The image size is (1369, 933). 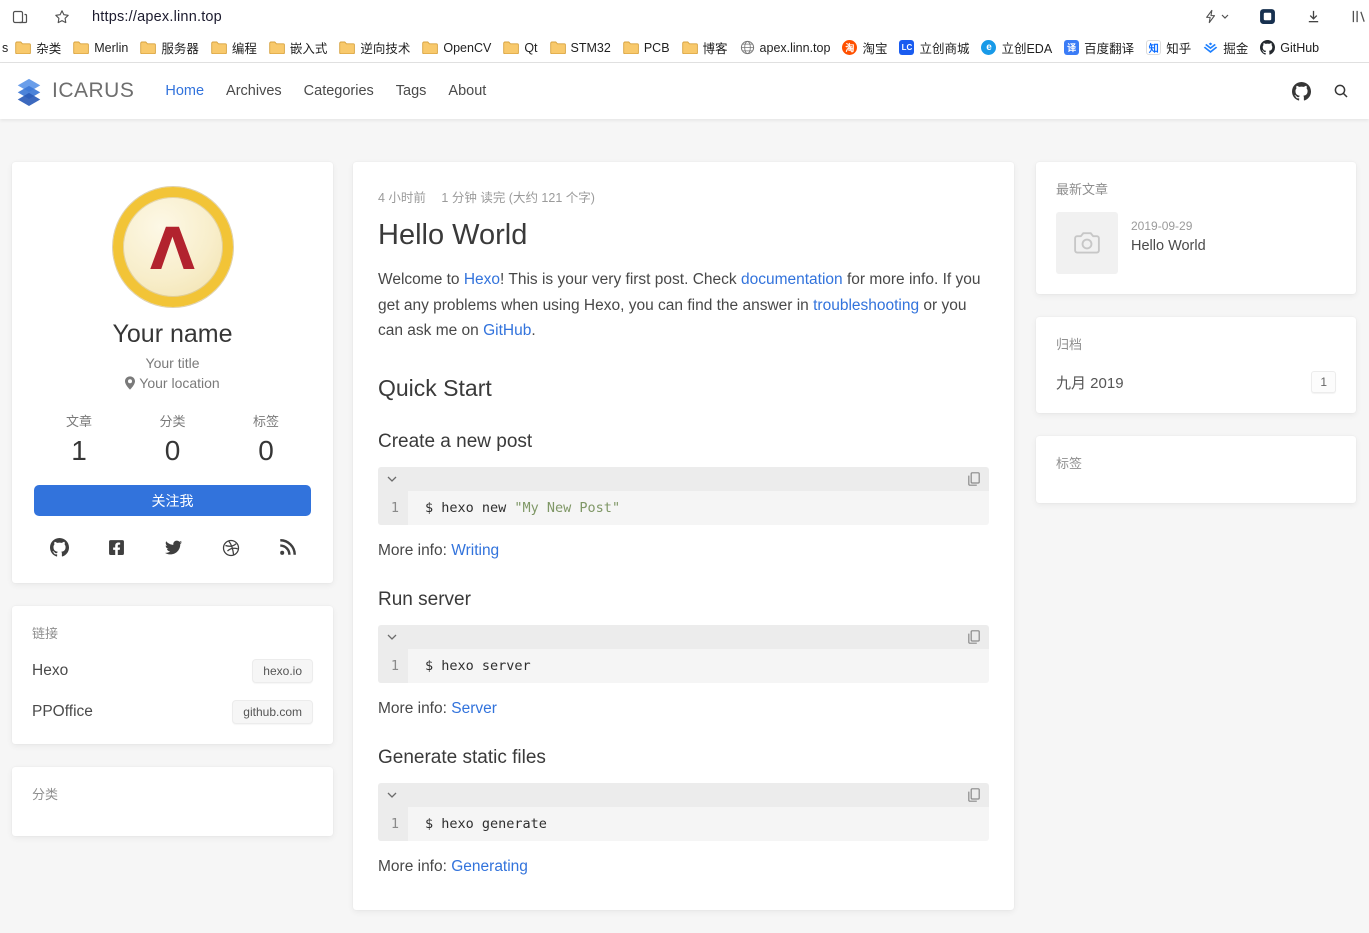 I want to click on link-name: PPOffice, so click(x=62, y=711).